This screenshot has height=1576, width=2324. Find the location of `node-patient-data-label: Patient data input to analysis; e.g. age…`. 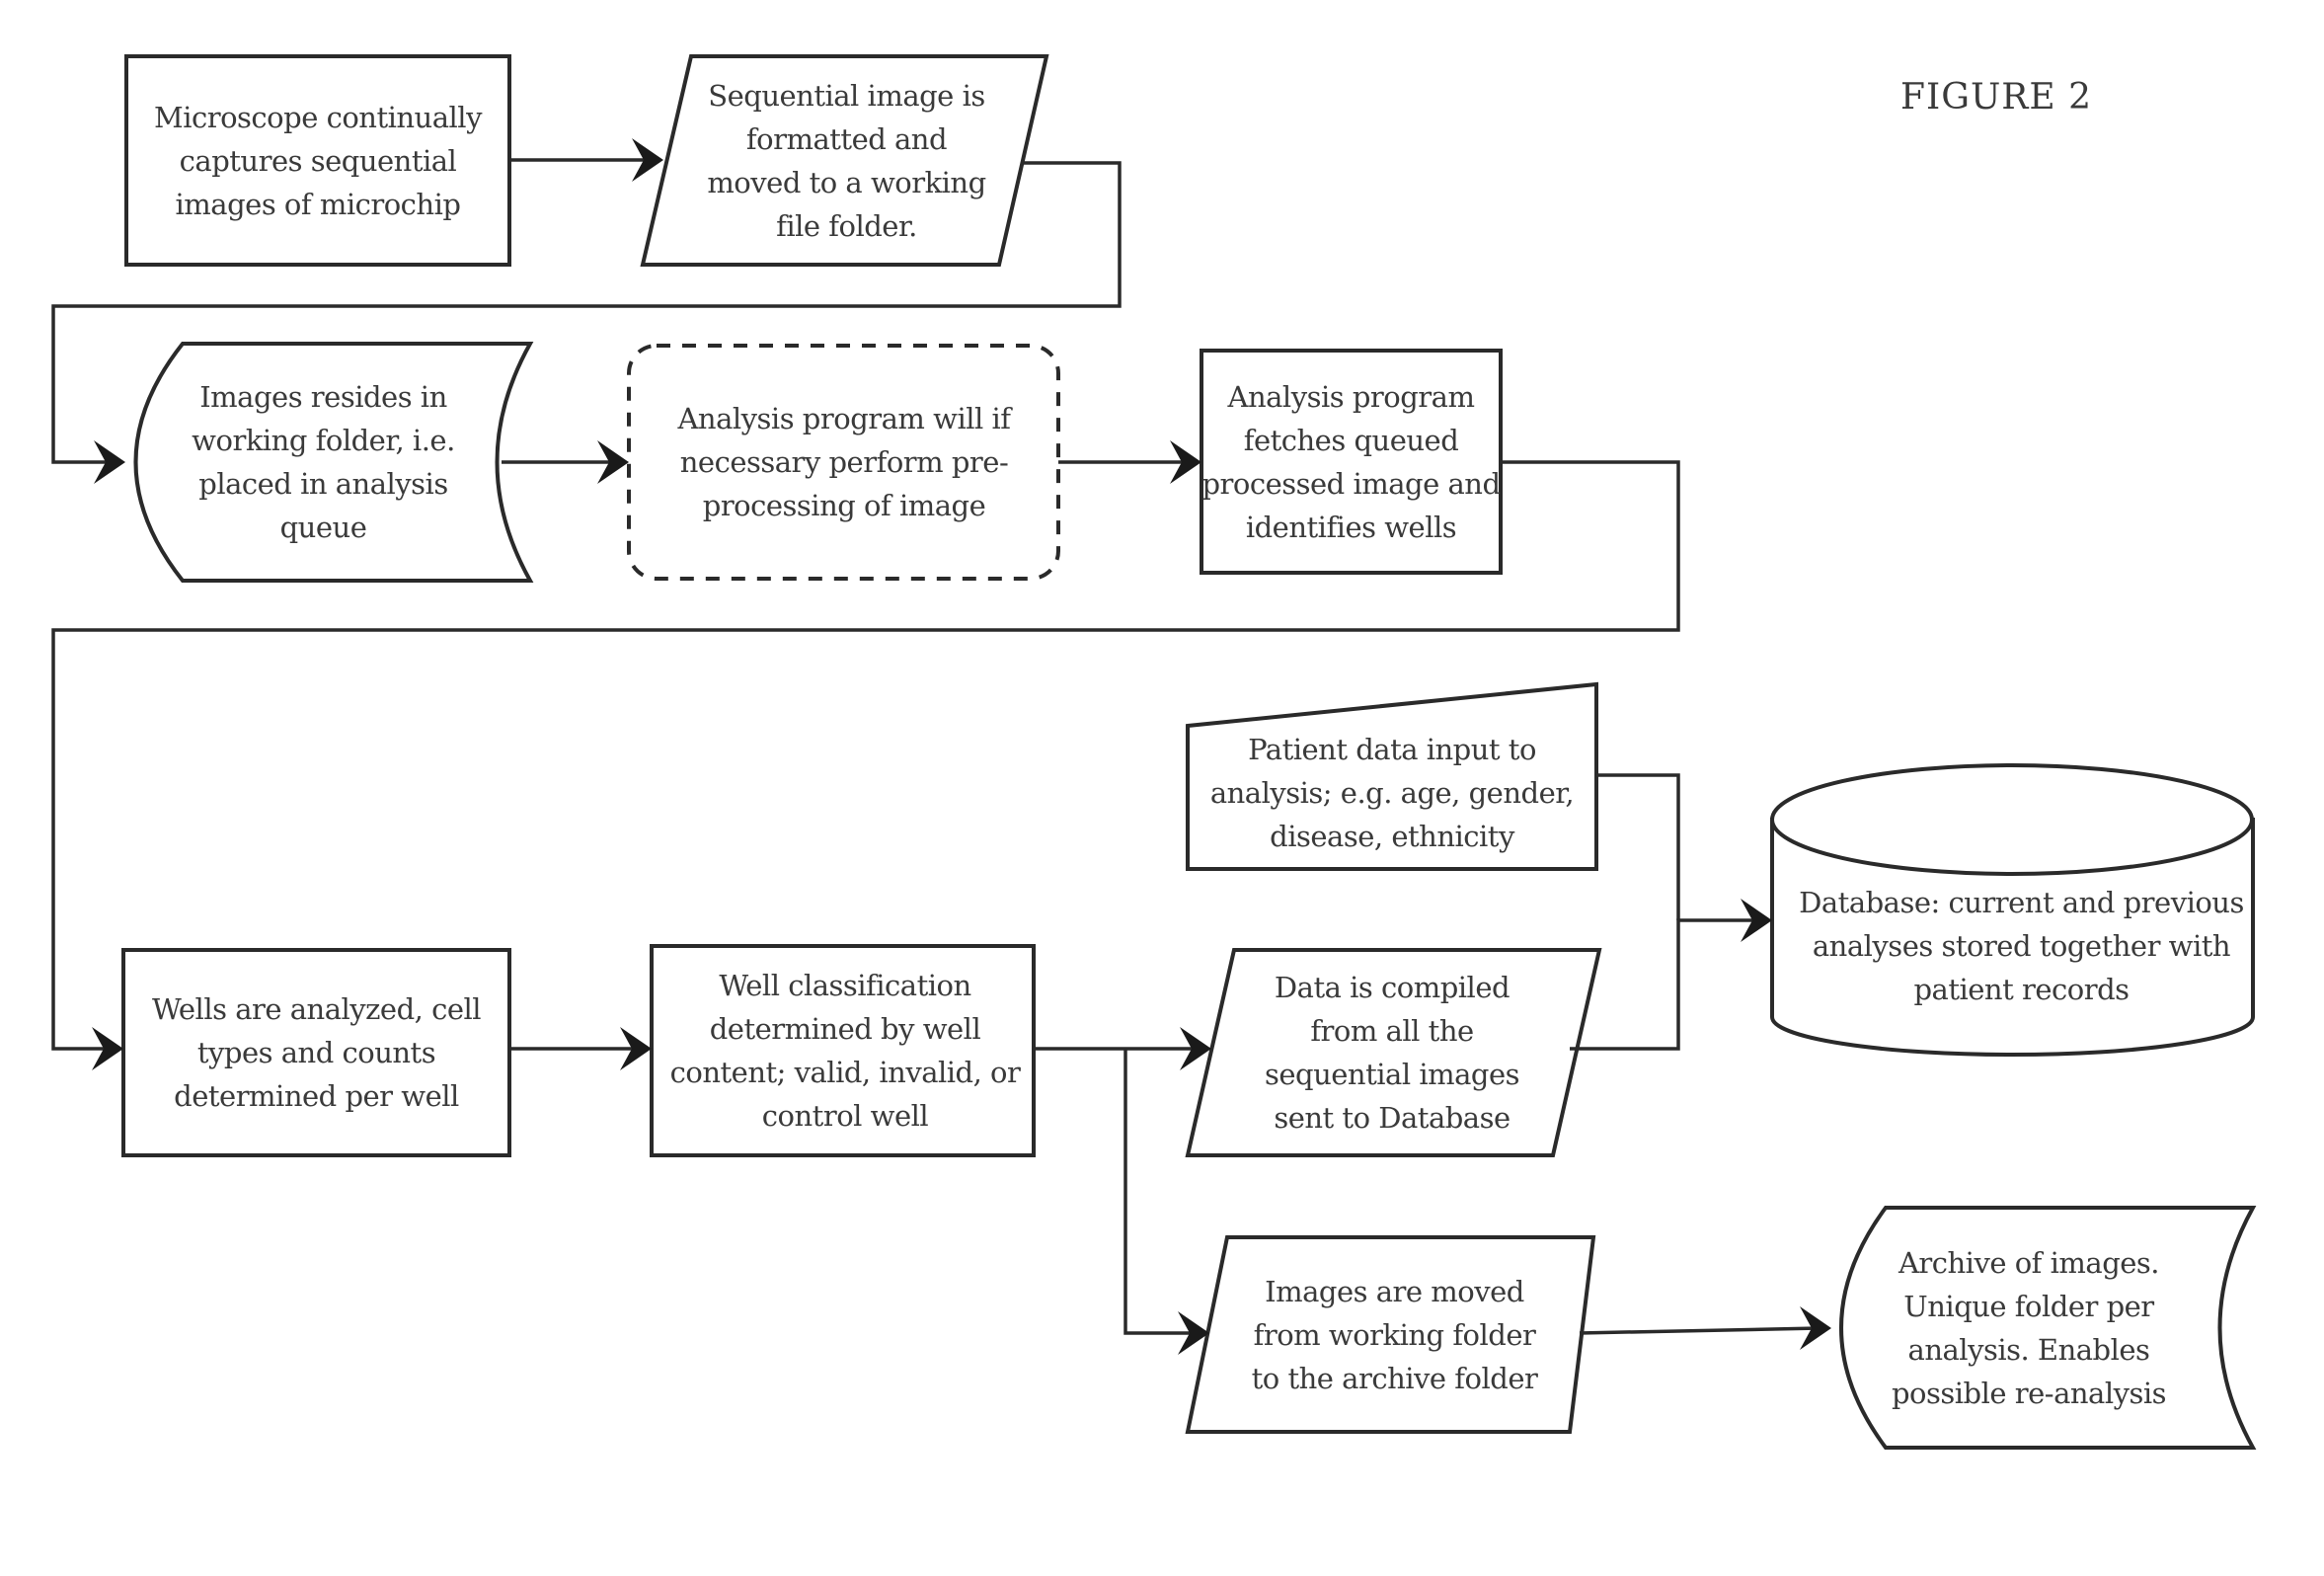

node-patient-data-label: Patient data input to analysis; e.g. age… is located at coordinates (1392, 793).